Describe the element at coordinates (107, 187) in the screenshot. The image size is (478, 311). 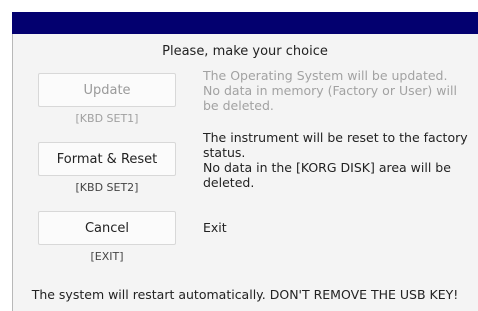
I see `format-reset-shortcut-label: [KBD SET2]` at that location.